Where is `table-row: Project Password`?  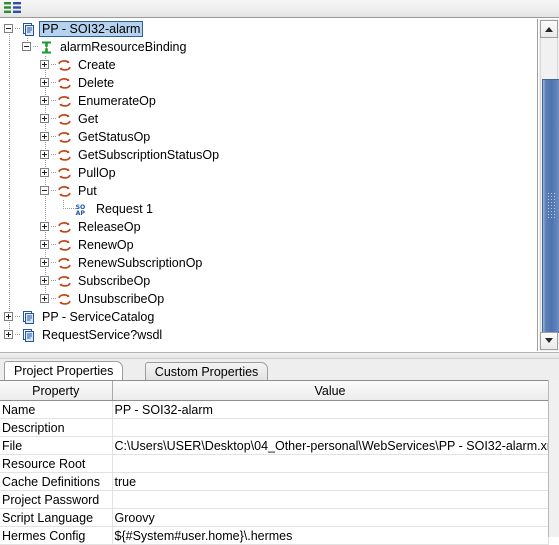 table-row: Project Password is located at coordinates (274, 499).